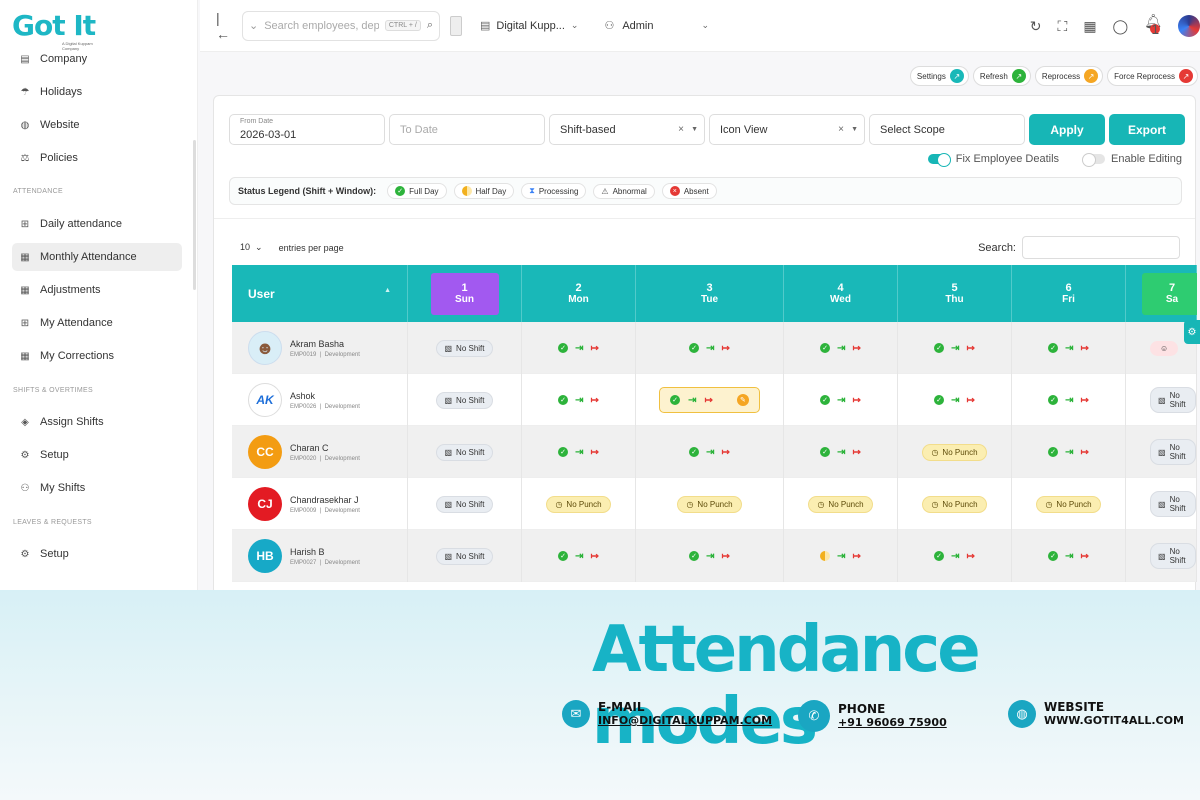 The image size is (1200, 800). I want to click on sidebar-item-my-shifts: ⚇ My Shifts, so click(97, 488).